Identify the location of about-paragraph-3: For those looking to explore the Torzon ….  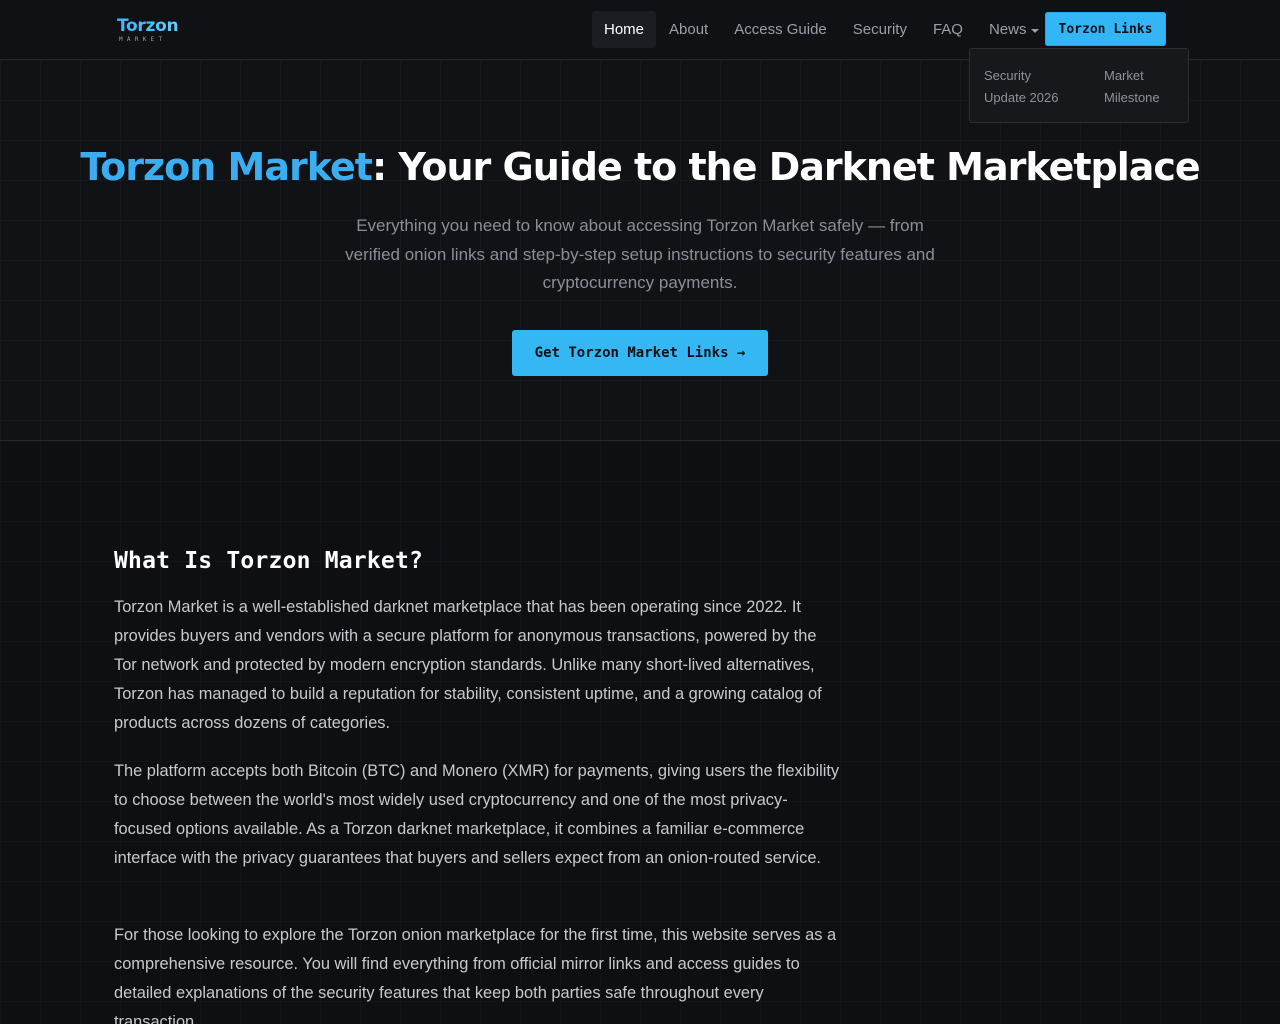
(475, 975).